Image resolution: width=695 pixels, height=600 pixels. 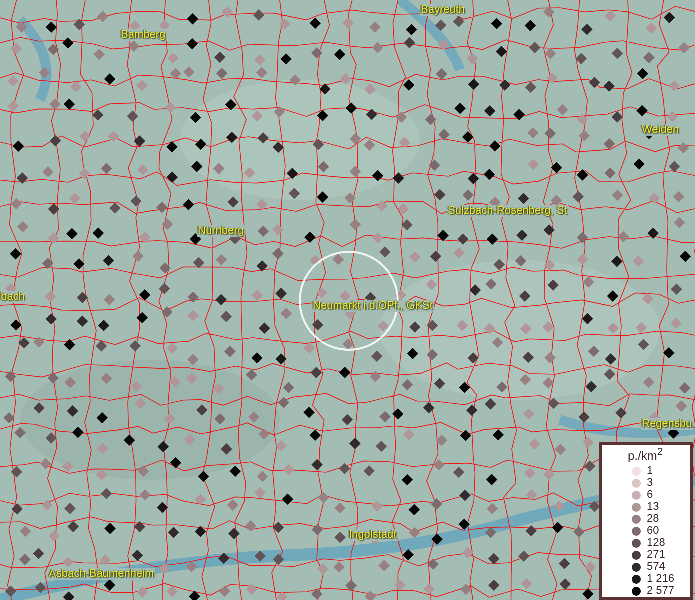 What do you see at coordinates (373, 535) in the screenshot?
I see `place-label: Ingolstadt` at bounding box center [373, 535].